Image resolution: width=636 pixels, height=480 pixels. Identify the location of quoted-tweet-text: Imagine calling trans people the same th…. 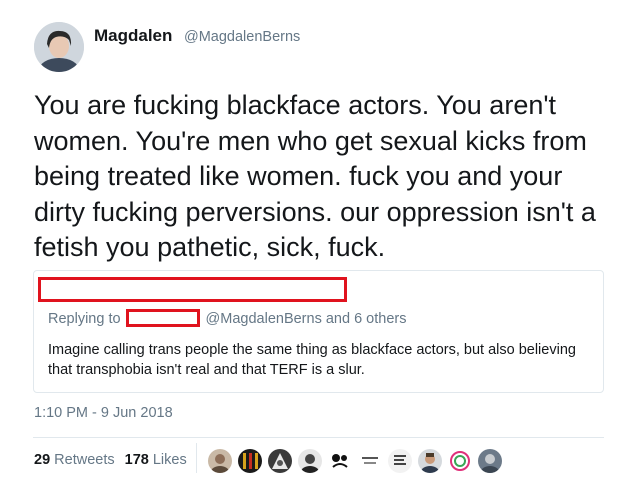
(312, 360).